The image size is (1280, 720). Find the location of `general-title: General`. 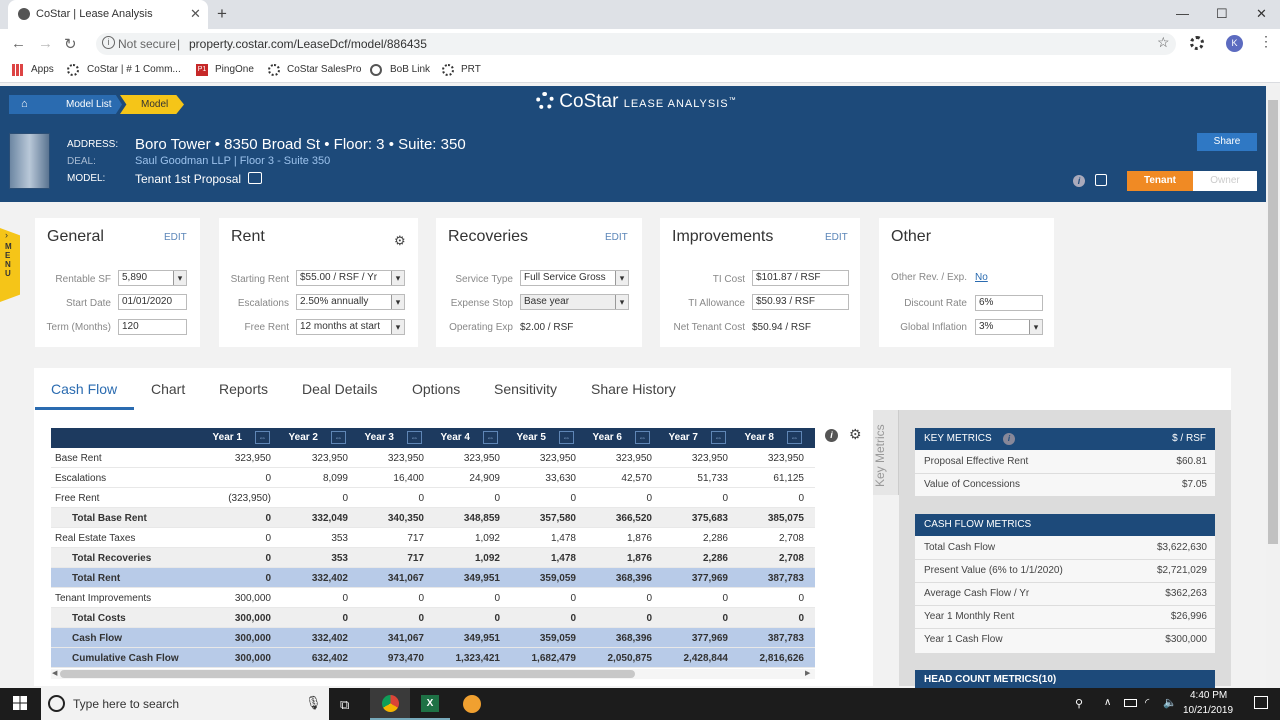

general-title: General is located at coordinates (75, 236).